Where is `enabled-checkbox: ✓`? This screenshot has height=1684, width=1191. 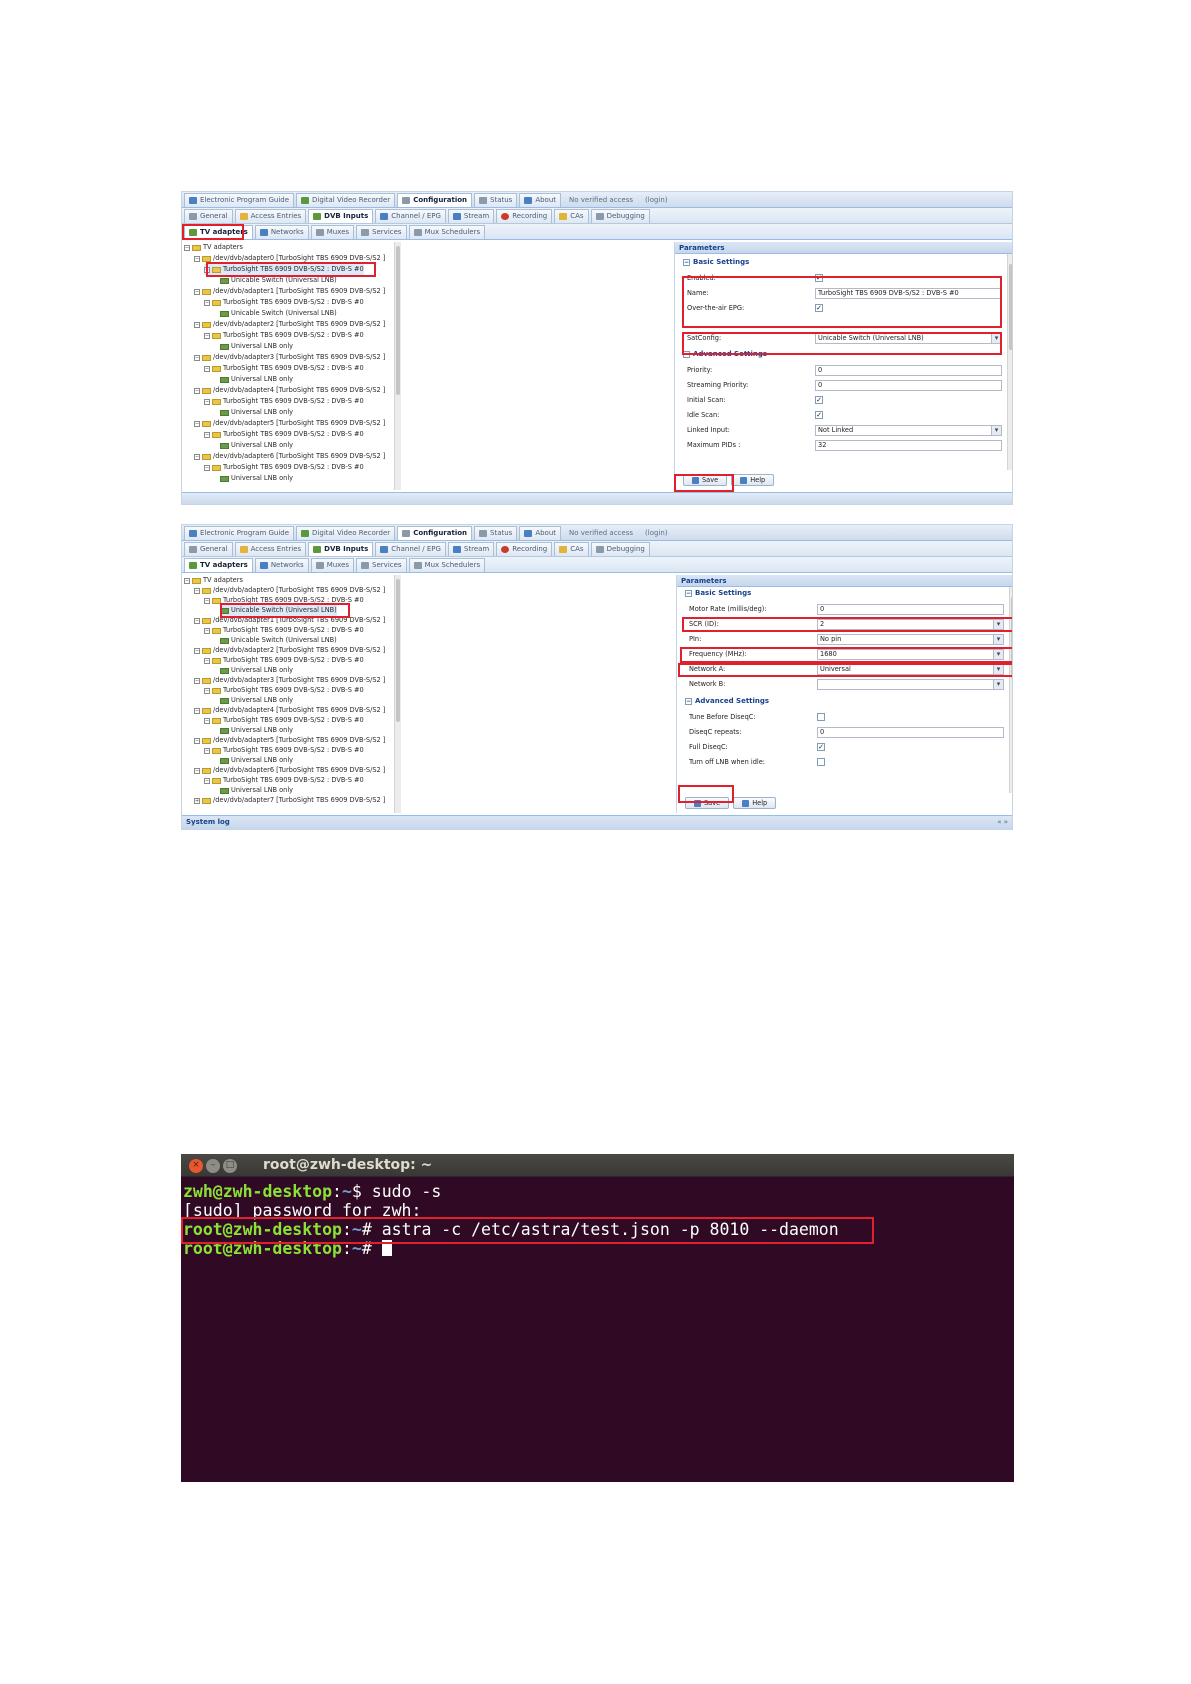
enabled-checkbox: ✓ is located at coordinates (819, 278).